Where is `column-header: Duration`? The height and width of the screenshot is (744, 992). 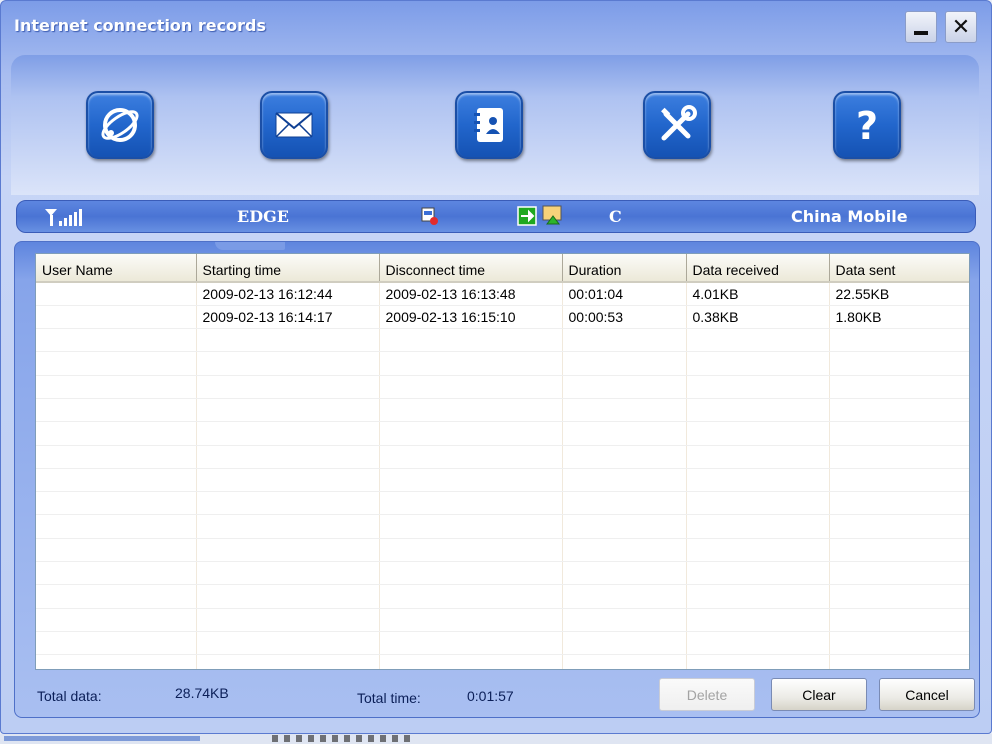
column-header: Duration is located at coordinates (624, 268).